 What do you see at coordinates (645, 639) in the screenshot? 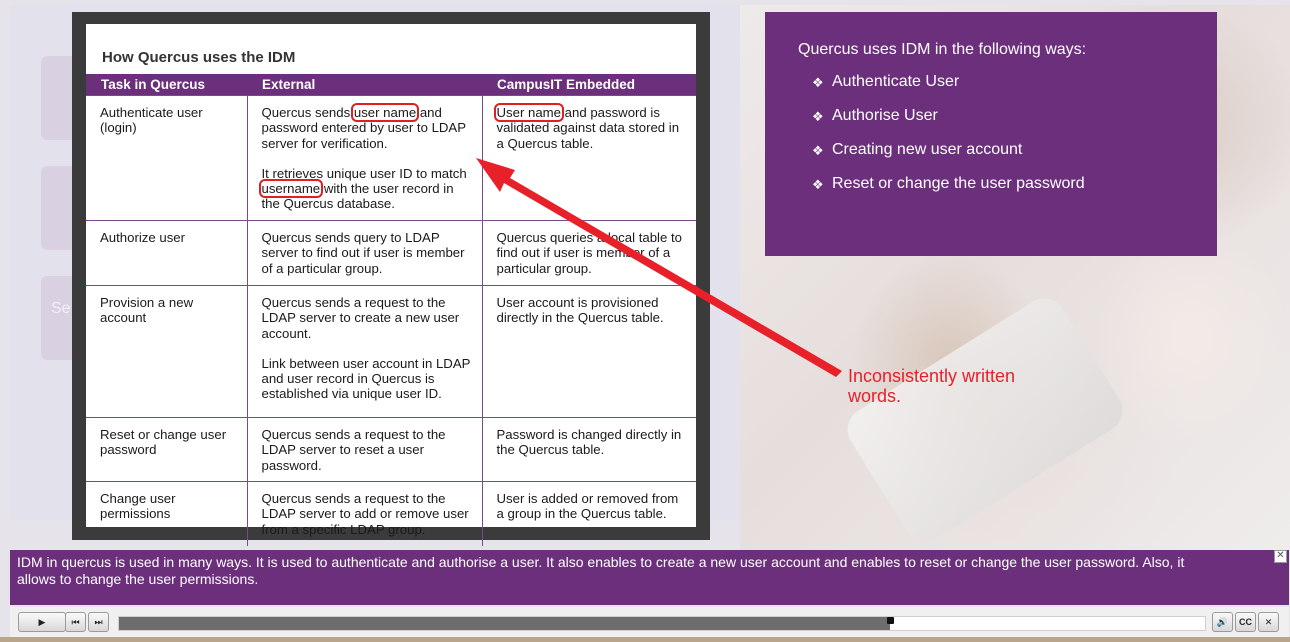
I see `thumbnail-strip` at bounding box center [645, 639].